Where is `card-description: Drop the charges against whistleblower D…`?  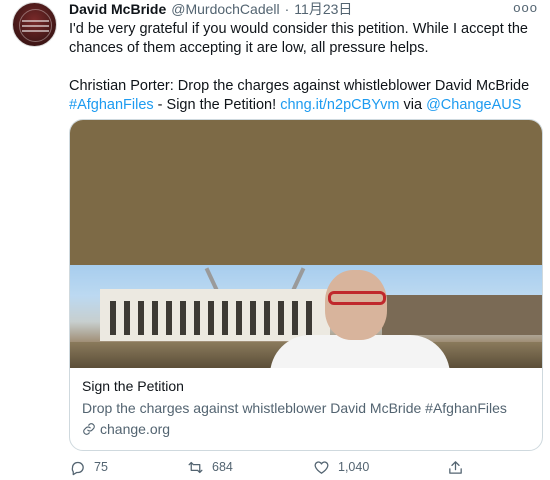 card-description: Drop the charges against whistleblower D… is located at coordinates (294, 408).